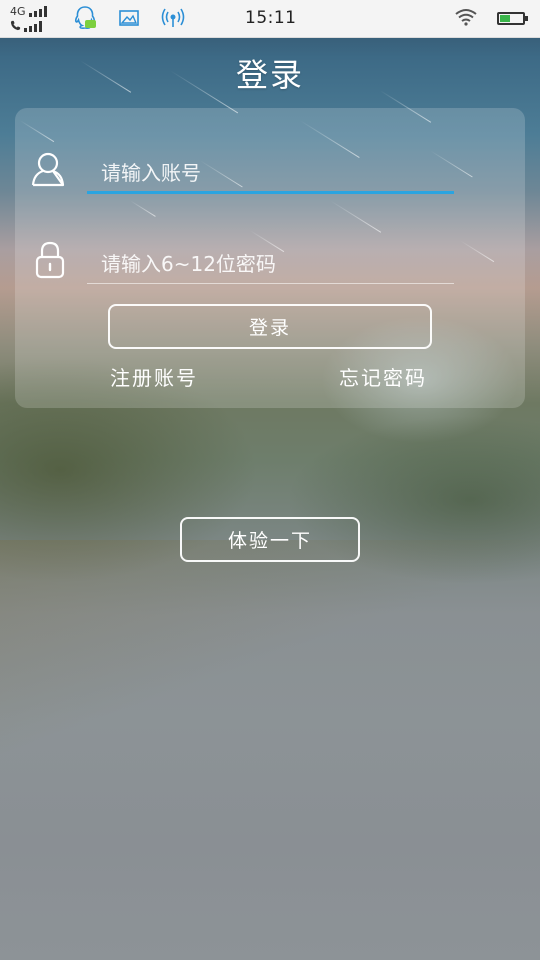  Describe the element at coordinates (85, 18) in the screenshot. I see `qq-chat-icon` at that location.